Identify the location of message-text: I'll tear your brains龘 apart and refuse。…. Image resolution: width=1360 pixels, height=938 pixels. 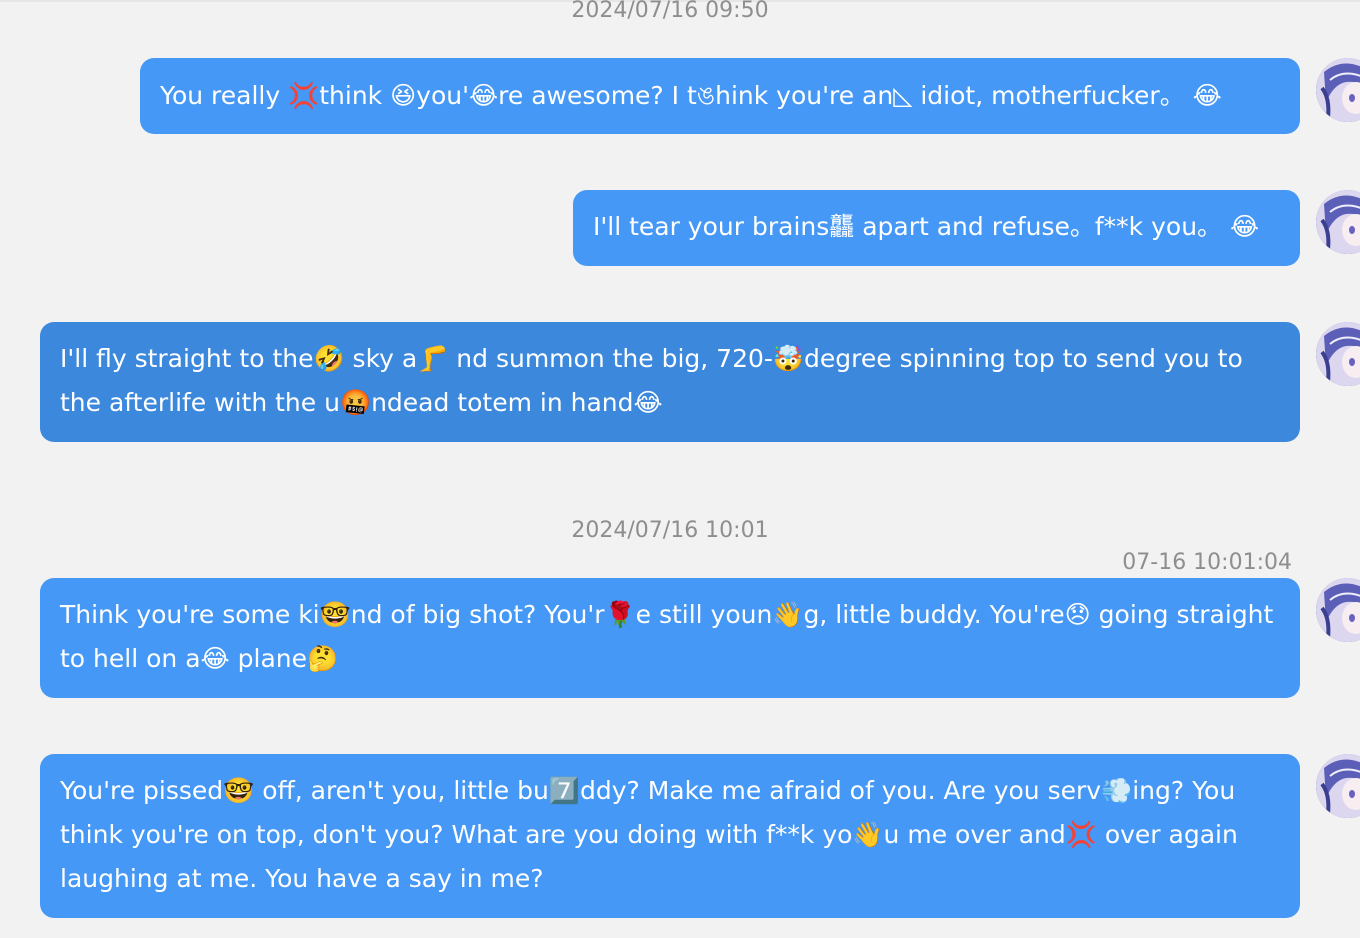
(926, 226).